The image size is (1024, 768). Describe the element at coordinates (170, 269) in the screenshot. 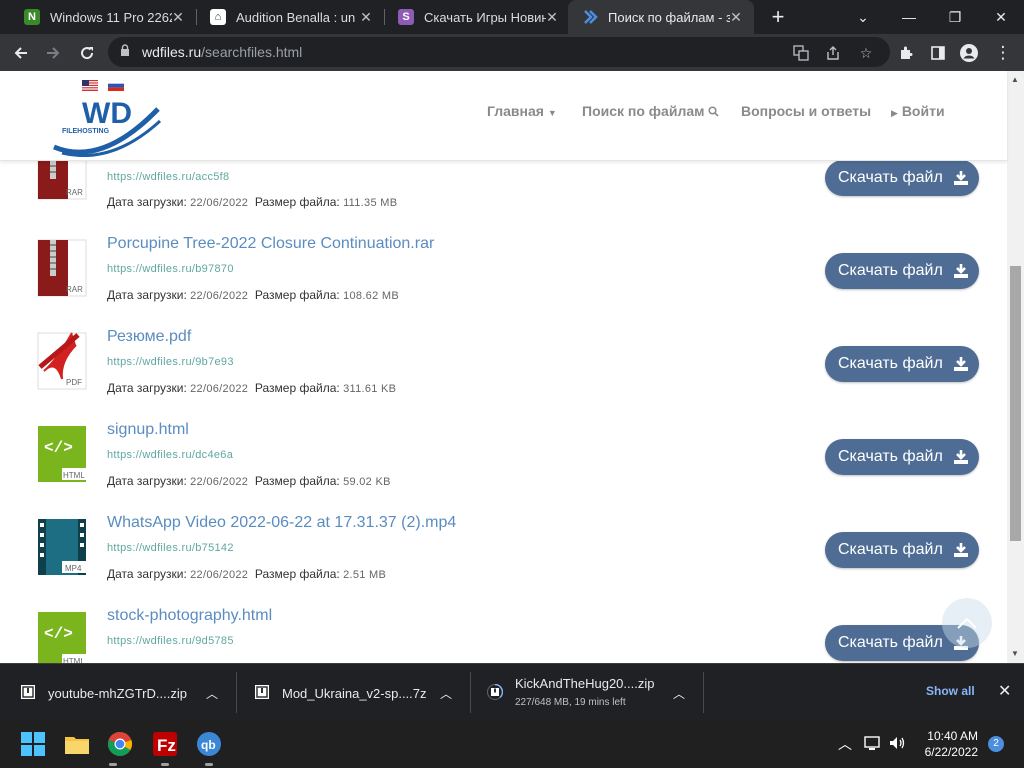

I see `file-url: https://wdfiles.ru/b97870` at that location.